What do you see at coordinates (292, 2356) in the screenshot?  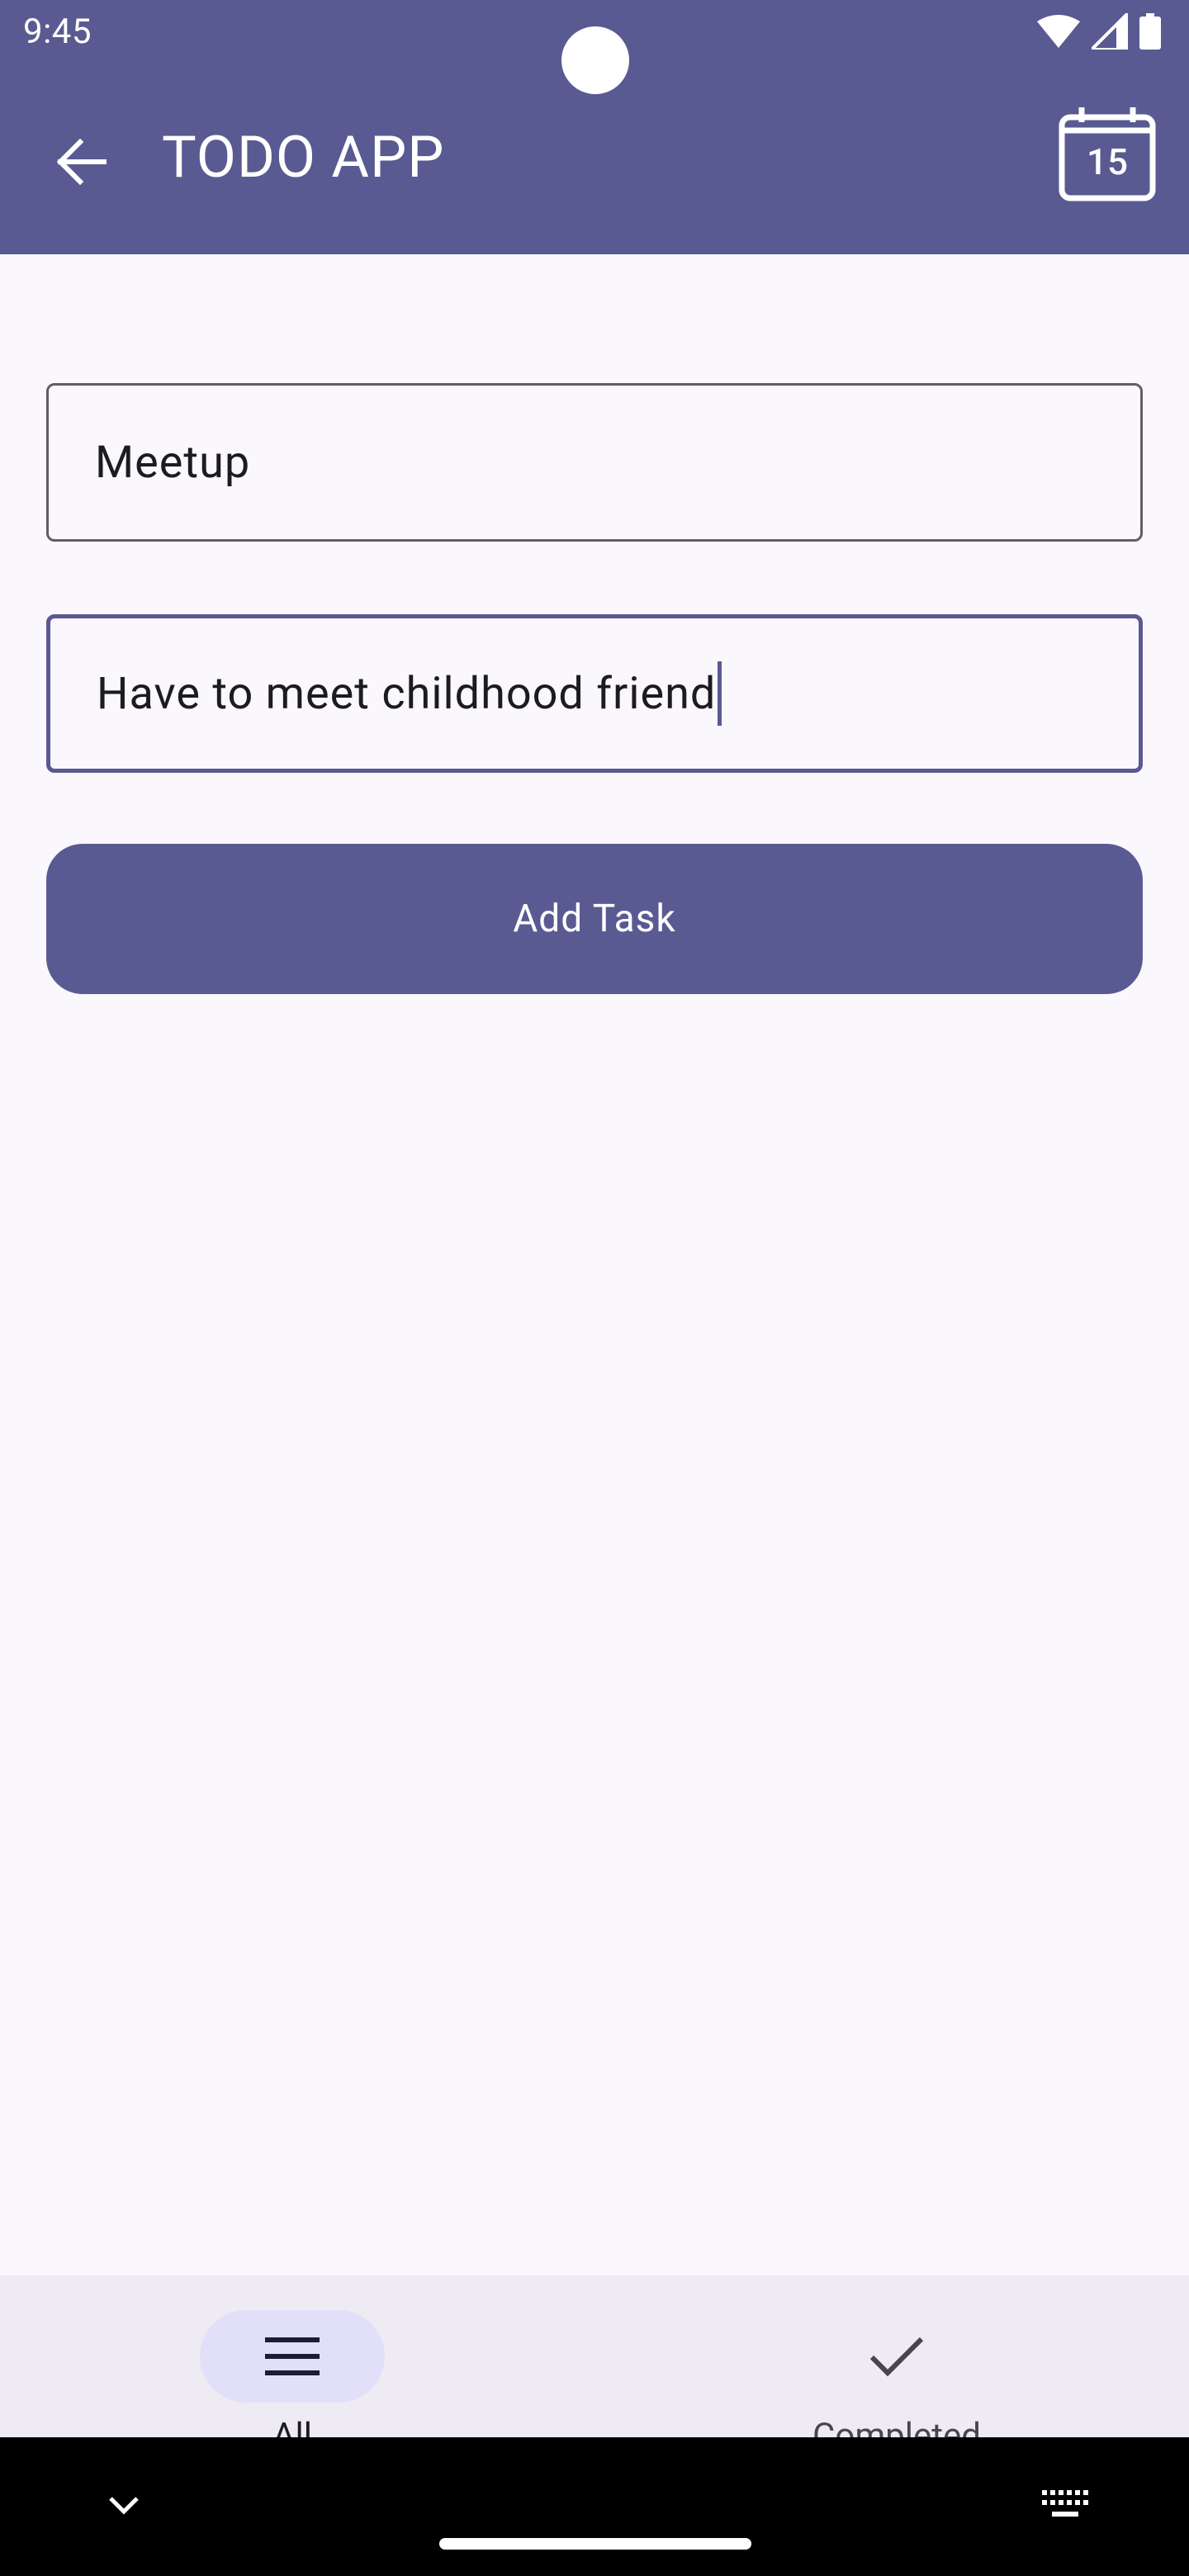 I see `menu-icon` at bounding box center [292, 2356].